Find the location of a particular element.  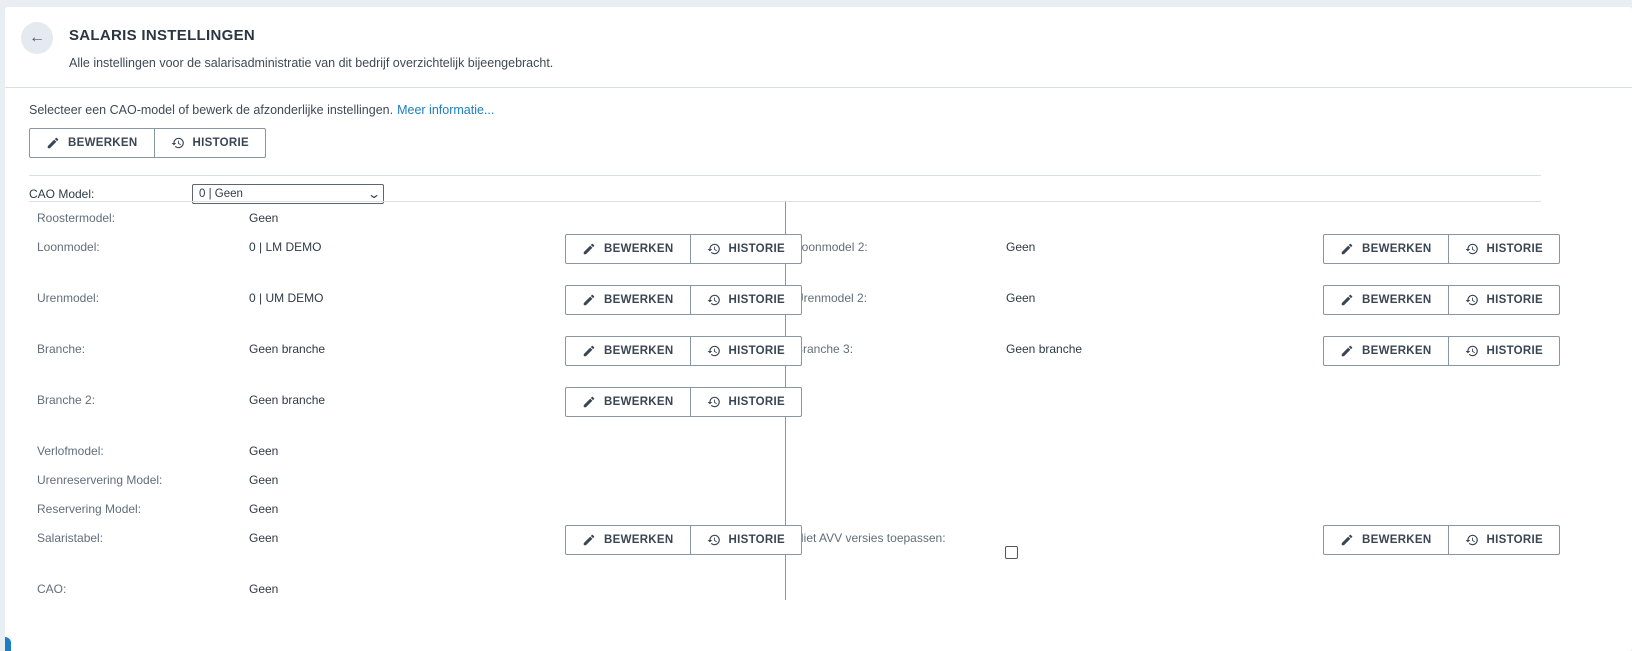

cao-model-selected: 0 | Geen is located at coordinates (221, 194).